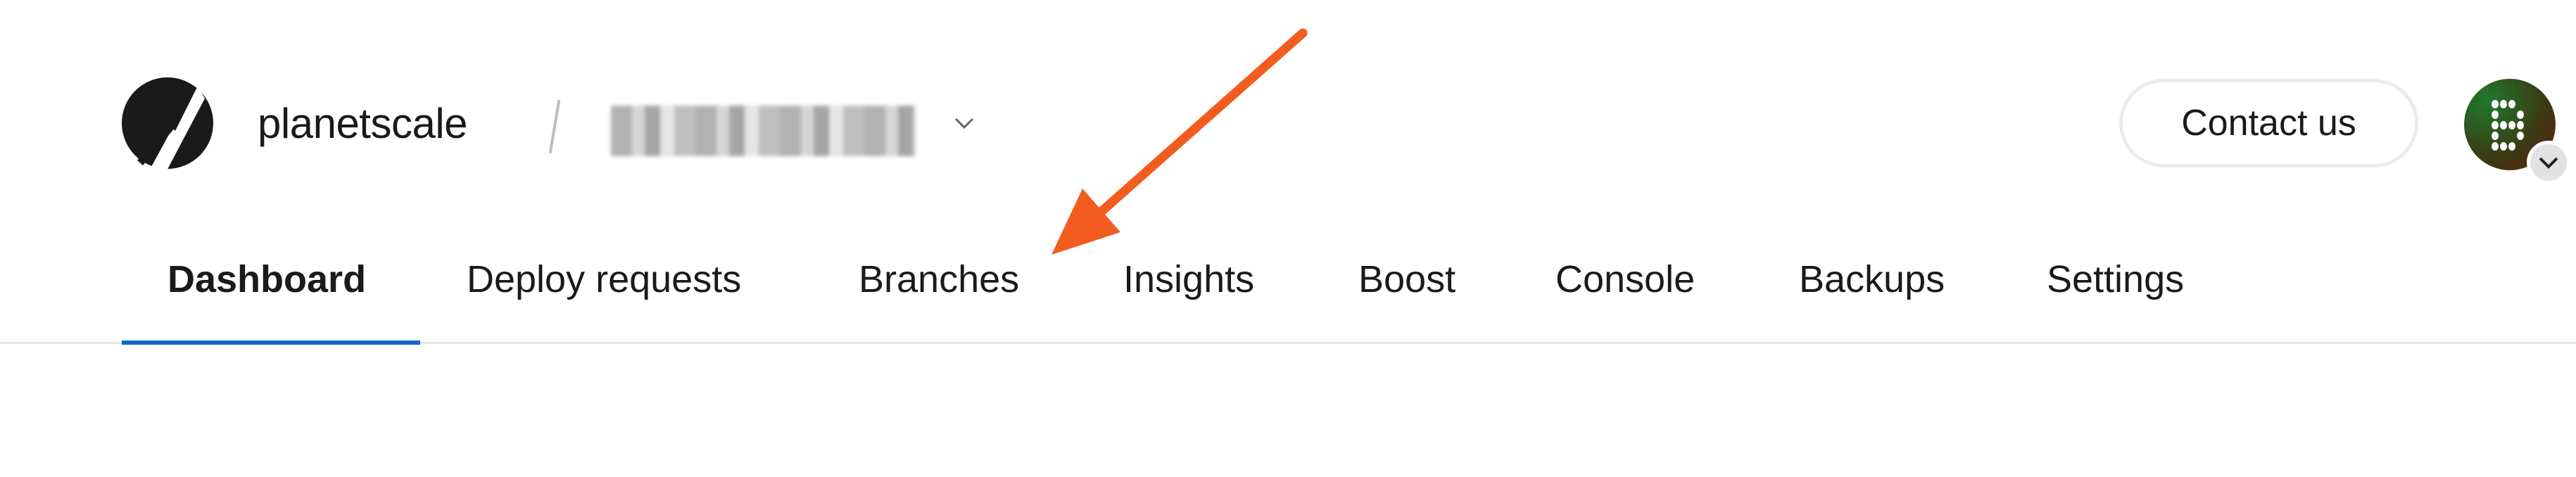  I want to click on annotation-arrow, so click(1180, 141).